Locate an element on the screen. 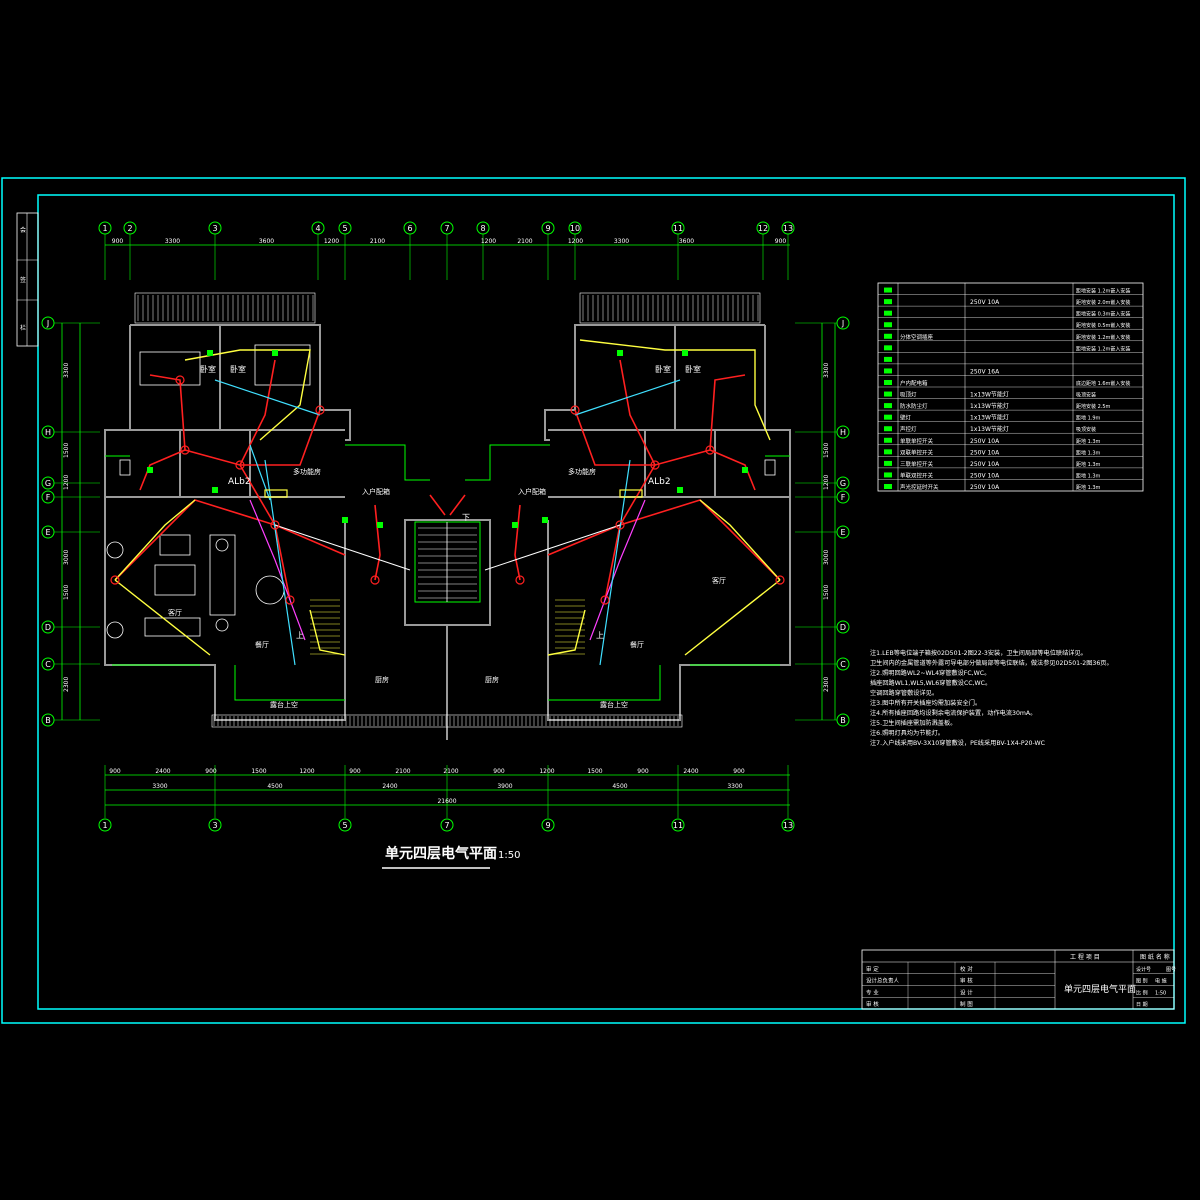 This screenshot has height=1200, width=1200. svg-text: G is located at coordinates (48, 483).